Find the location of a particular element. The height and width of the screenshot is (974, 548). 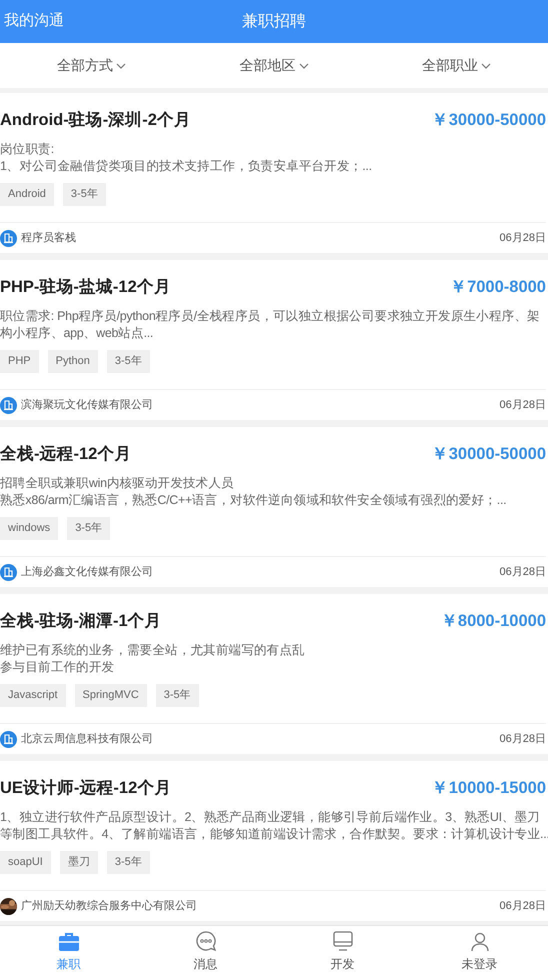

description-line: 1、独立进行软件产品原型设计。2、熟悉产品商业逻辑，能够引导前后端作业。3、熟悉UI、墨刀 is located at coordinates (270, 817).